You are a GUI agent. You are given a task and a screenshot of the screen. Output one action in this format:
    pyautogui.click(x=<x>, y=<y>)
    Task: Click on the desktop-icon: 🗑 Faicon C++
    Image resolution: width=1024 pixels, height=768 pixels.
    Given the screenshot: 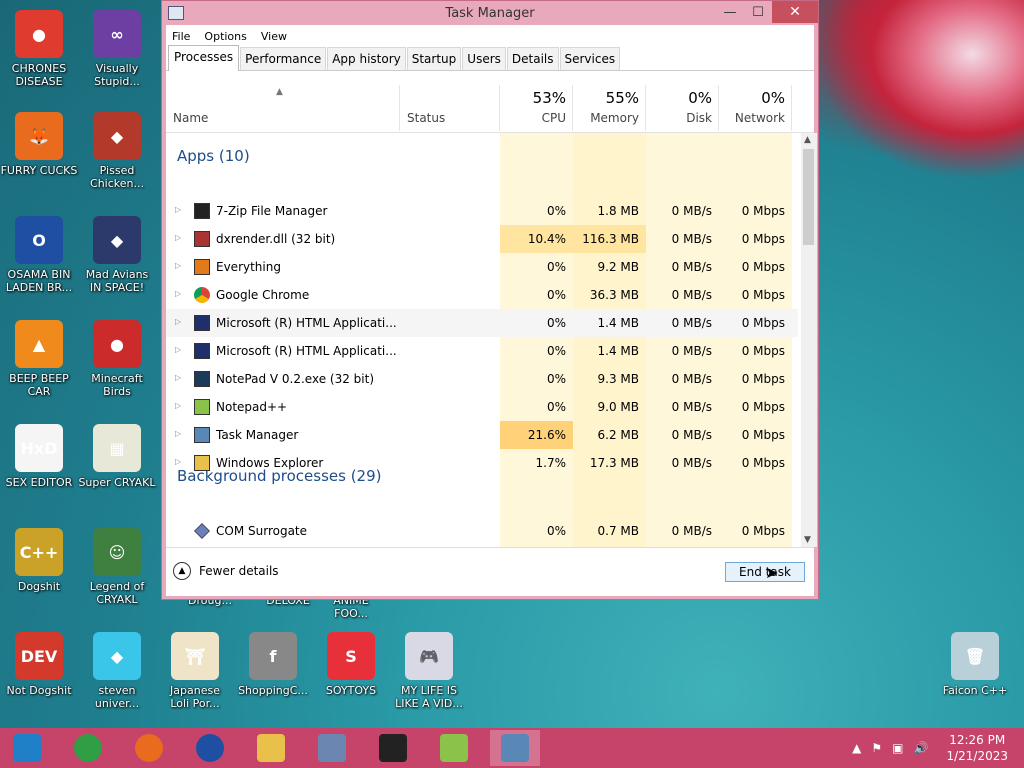 What is the action you would take?
    pyautogui.click(x=975, y=664)
    